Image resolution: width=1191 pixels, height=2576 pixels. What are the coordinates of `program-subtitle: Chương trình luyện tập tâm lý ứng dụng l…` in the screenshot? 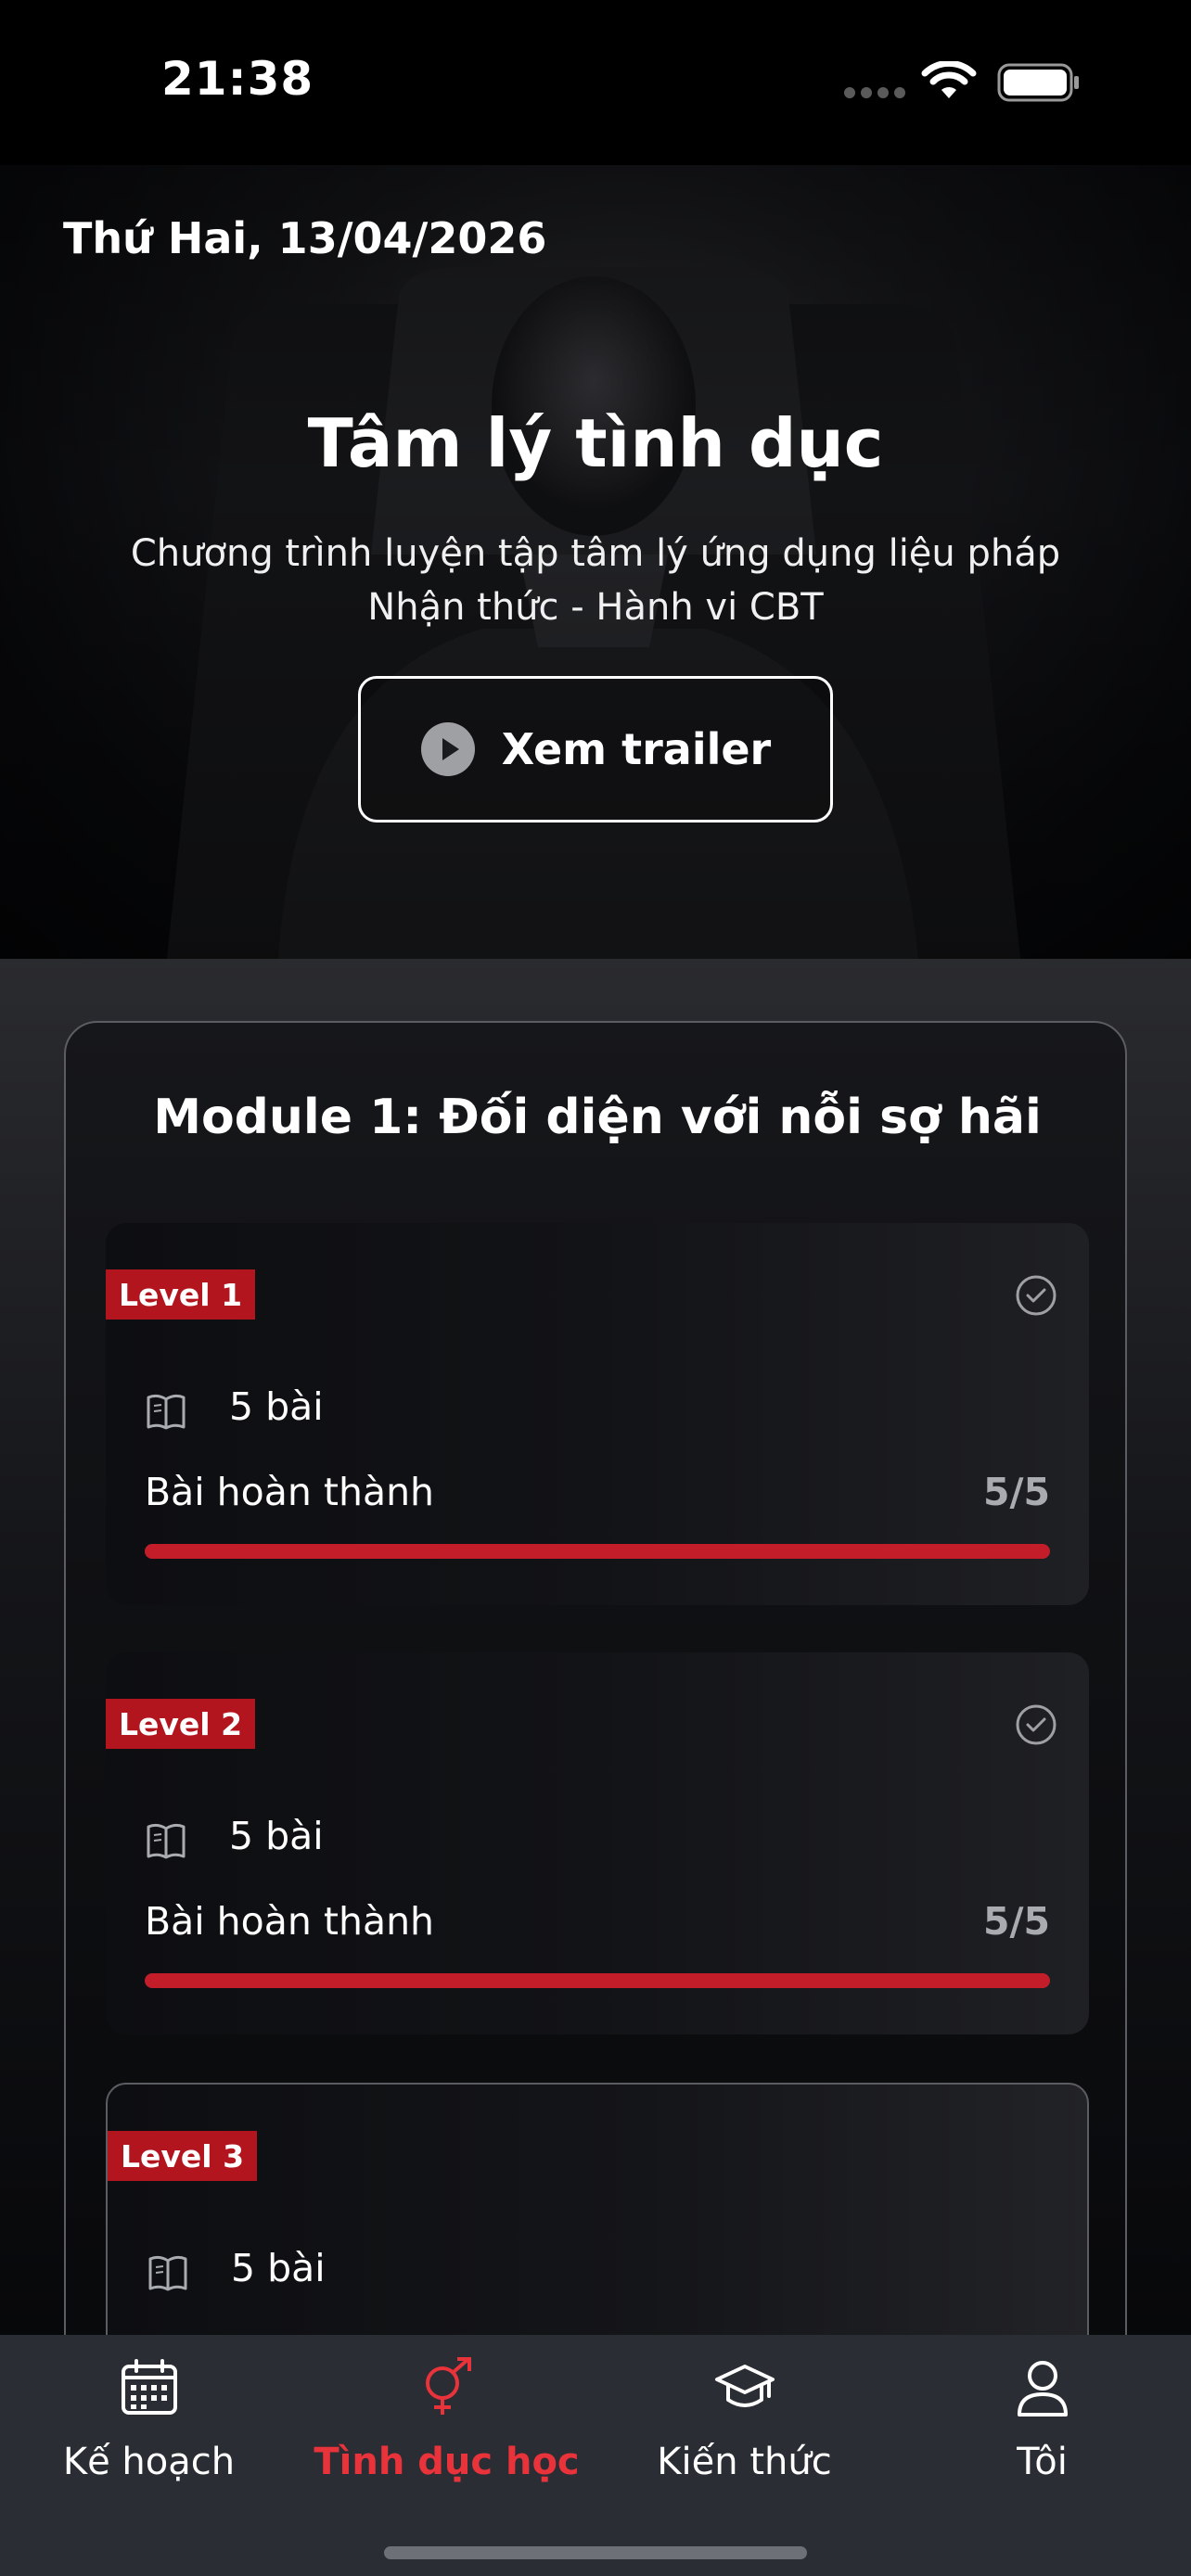 It's located at (595, 580).